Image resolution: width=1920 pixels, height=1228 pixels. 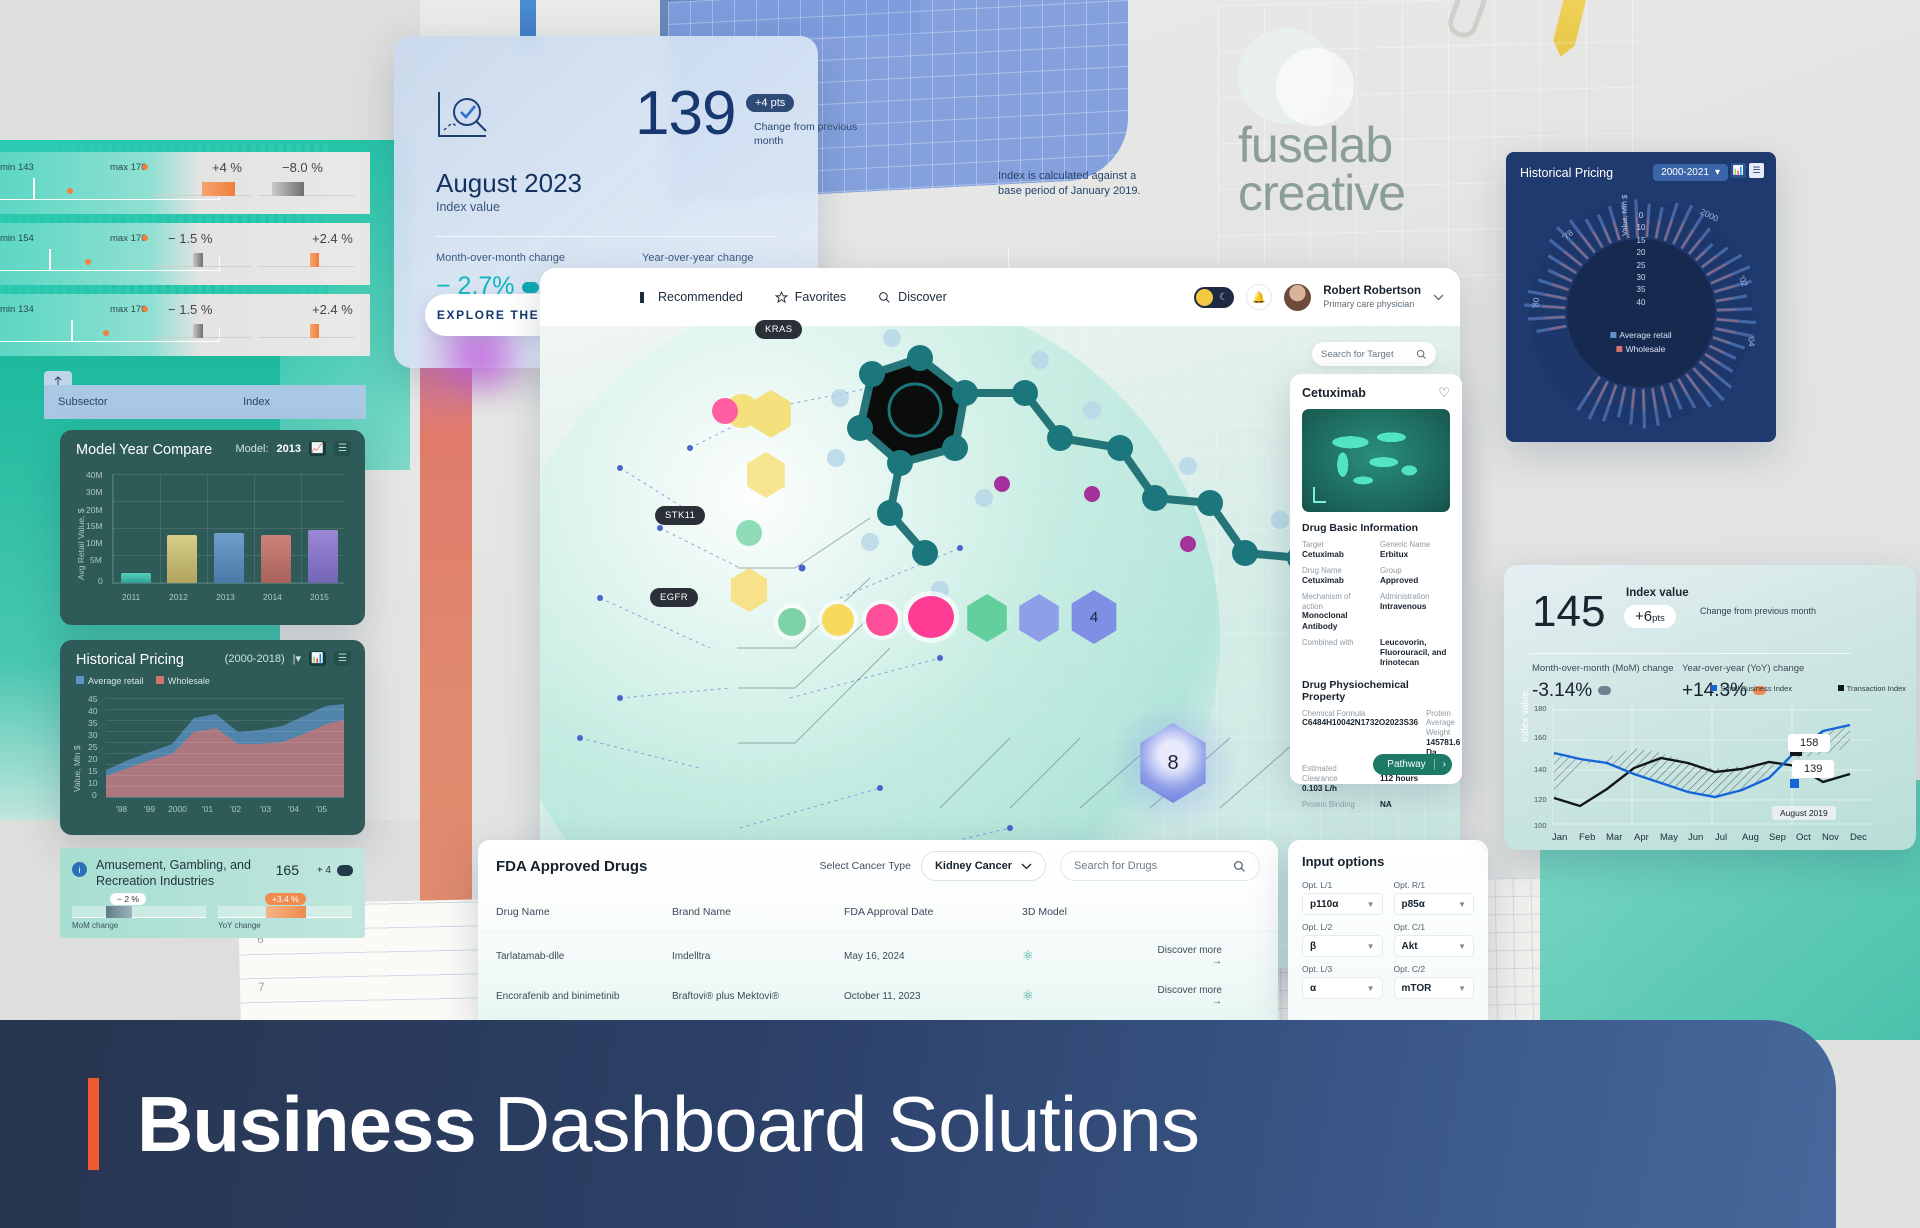 What do you see at coordinates (1399, 779) in the screenshot?
I see `field-value: 112 hours` at bounding box center [1399, 779].